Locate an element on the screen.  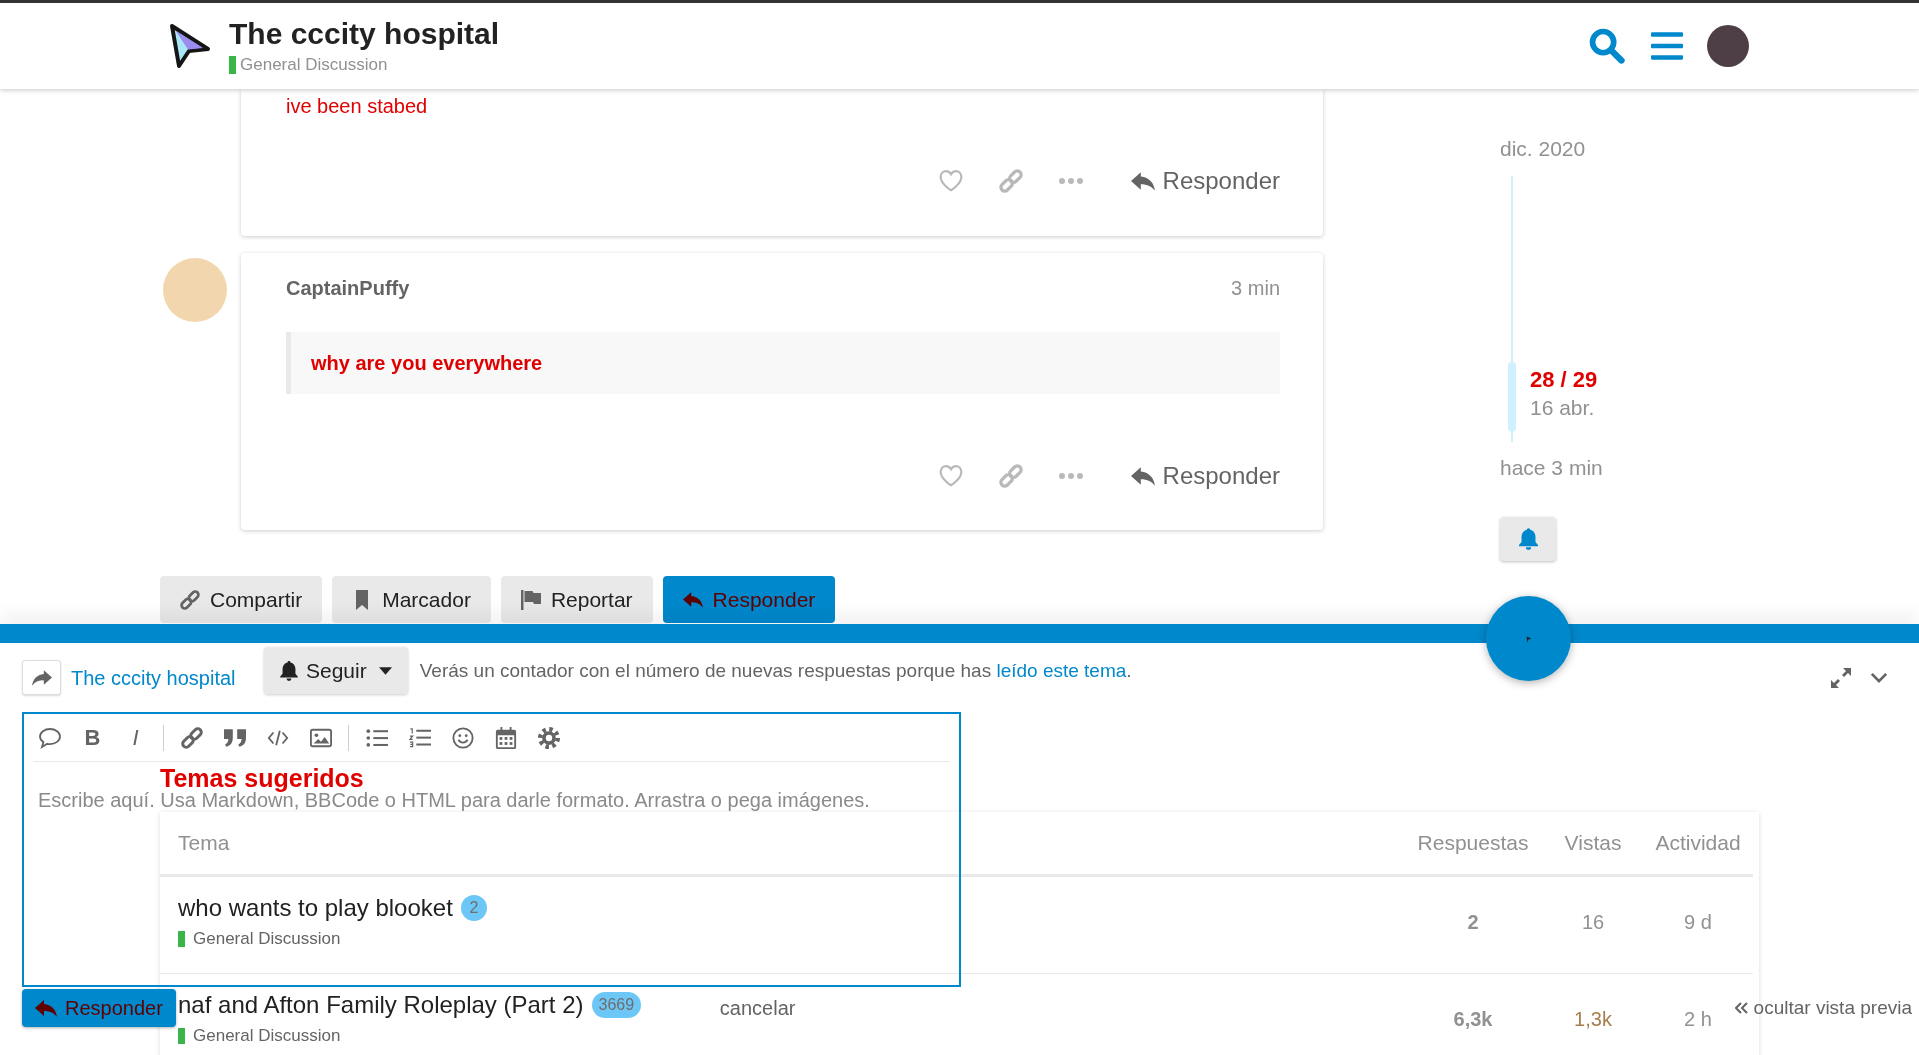
forward-arrow-icon is located at coordinates (41, 677).